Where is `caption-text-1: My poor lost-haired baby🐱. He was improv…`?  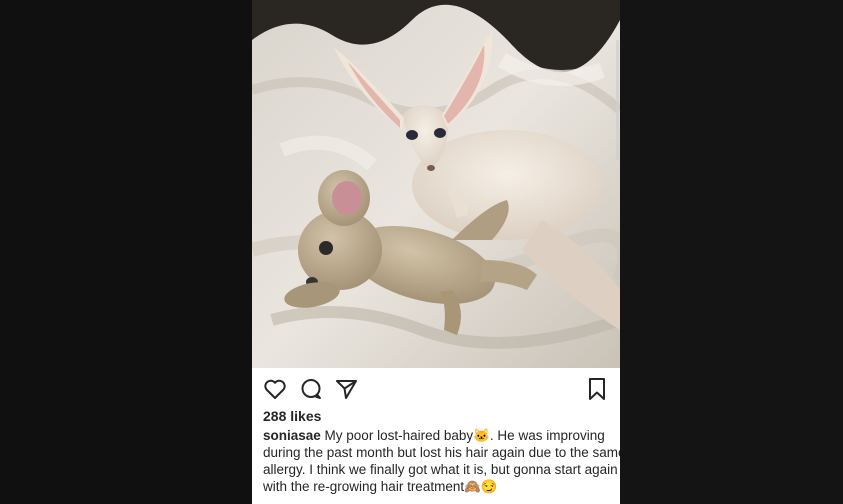 caption-text-1: My poor lost-haired baby🐱. He was improv… is located at coordinates (462, 435).